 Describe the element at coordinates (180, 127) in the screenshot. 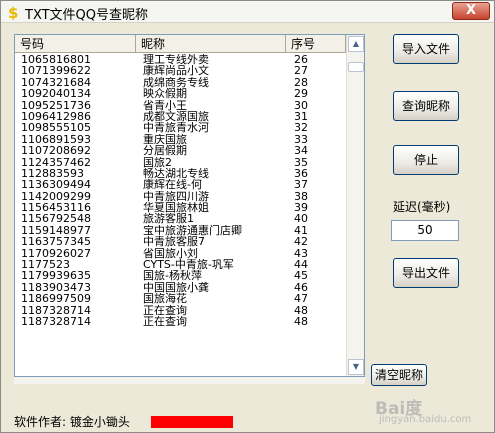

I see `table-row: 1098555105 中青旅青水河 32` at that location.